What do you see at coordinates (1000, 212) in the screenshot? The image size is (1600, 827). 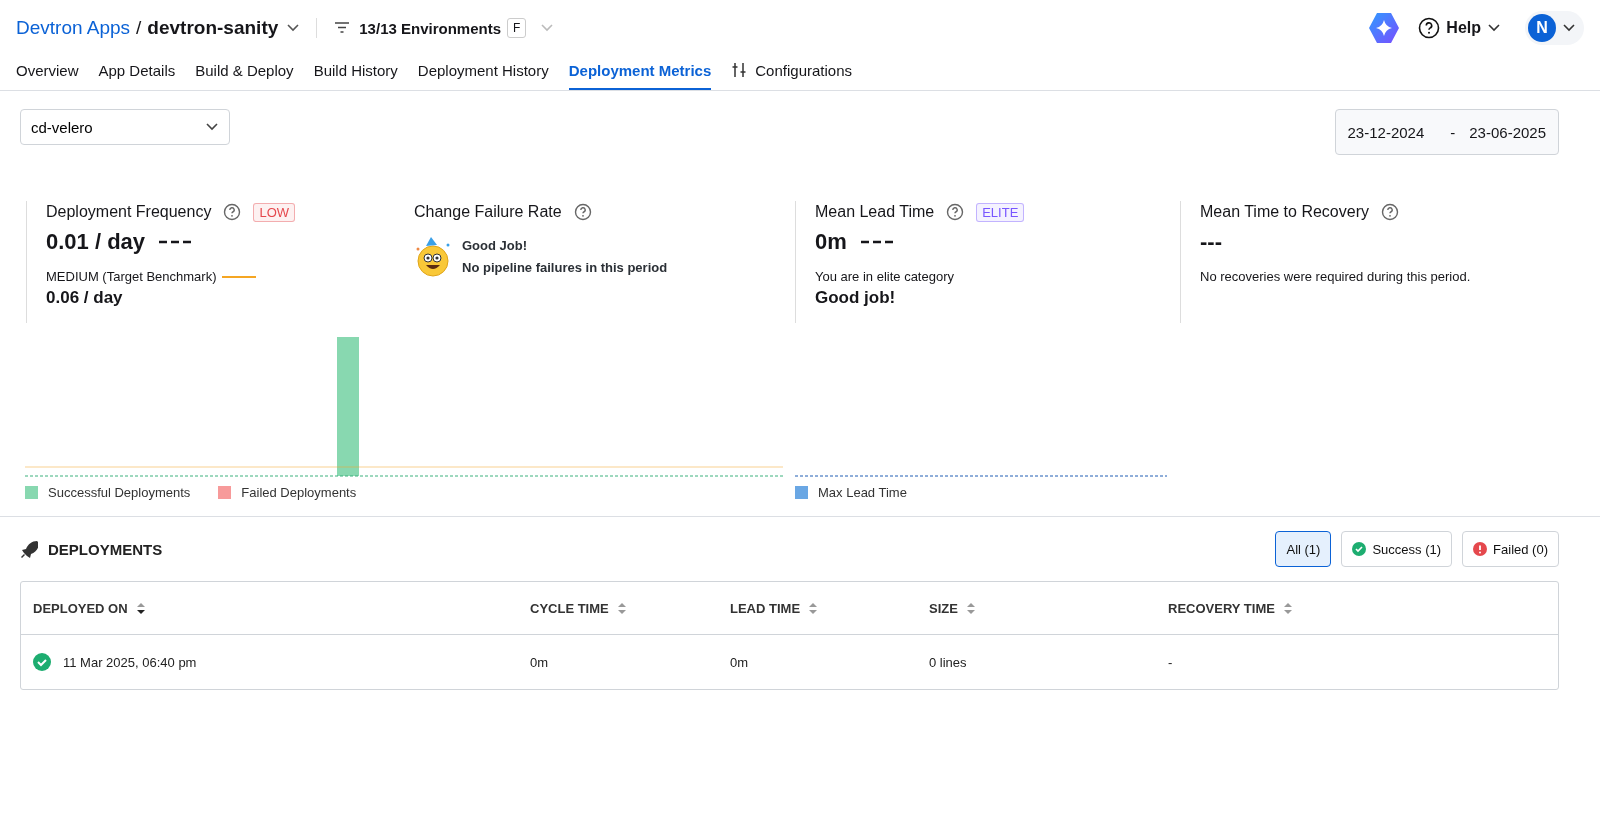 I see `rating-badge: ELITE` at bounding box center [1000, 212].